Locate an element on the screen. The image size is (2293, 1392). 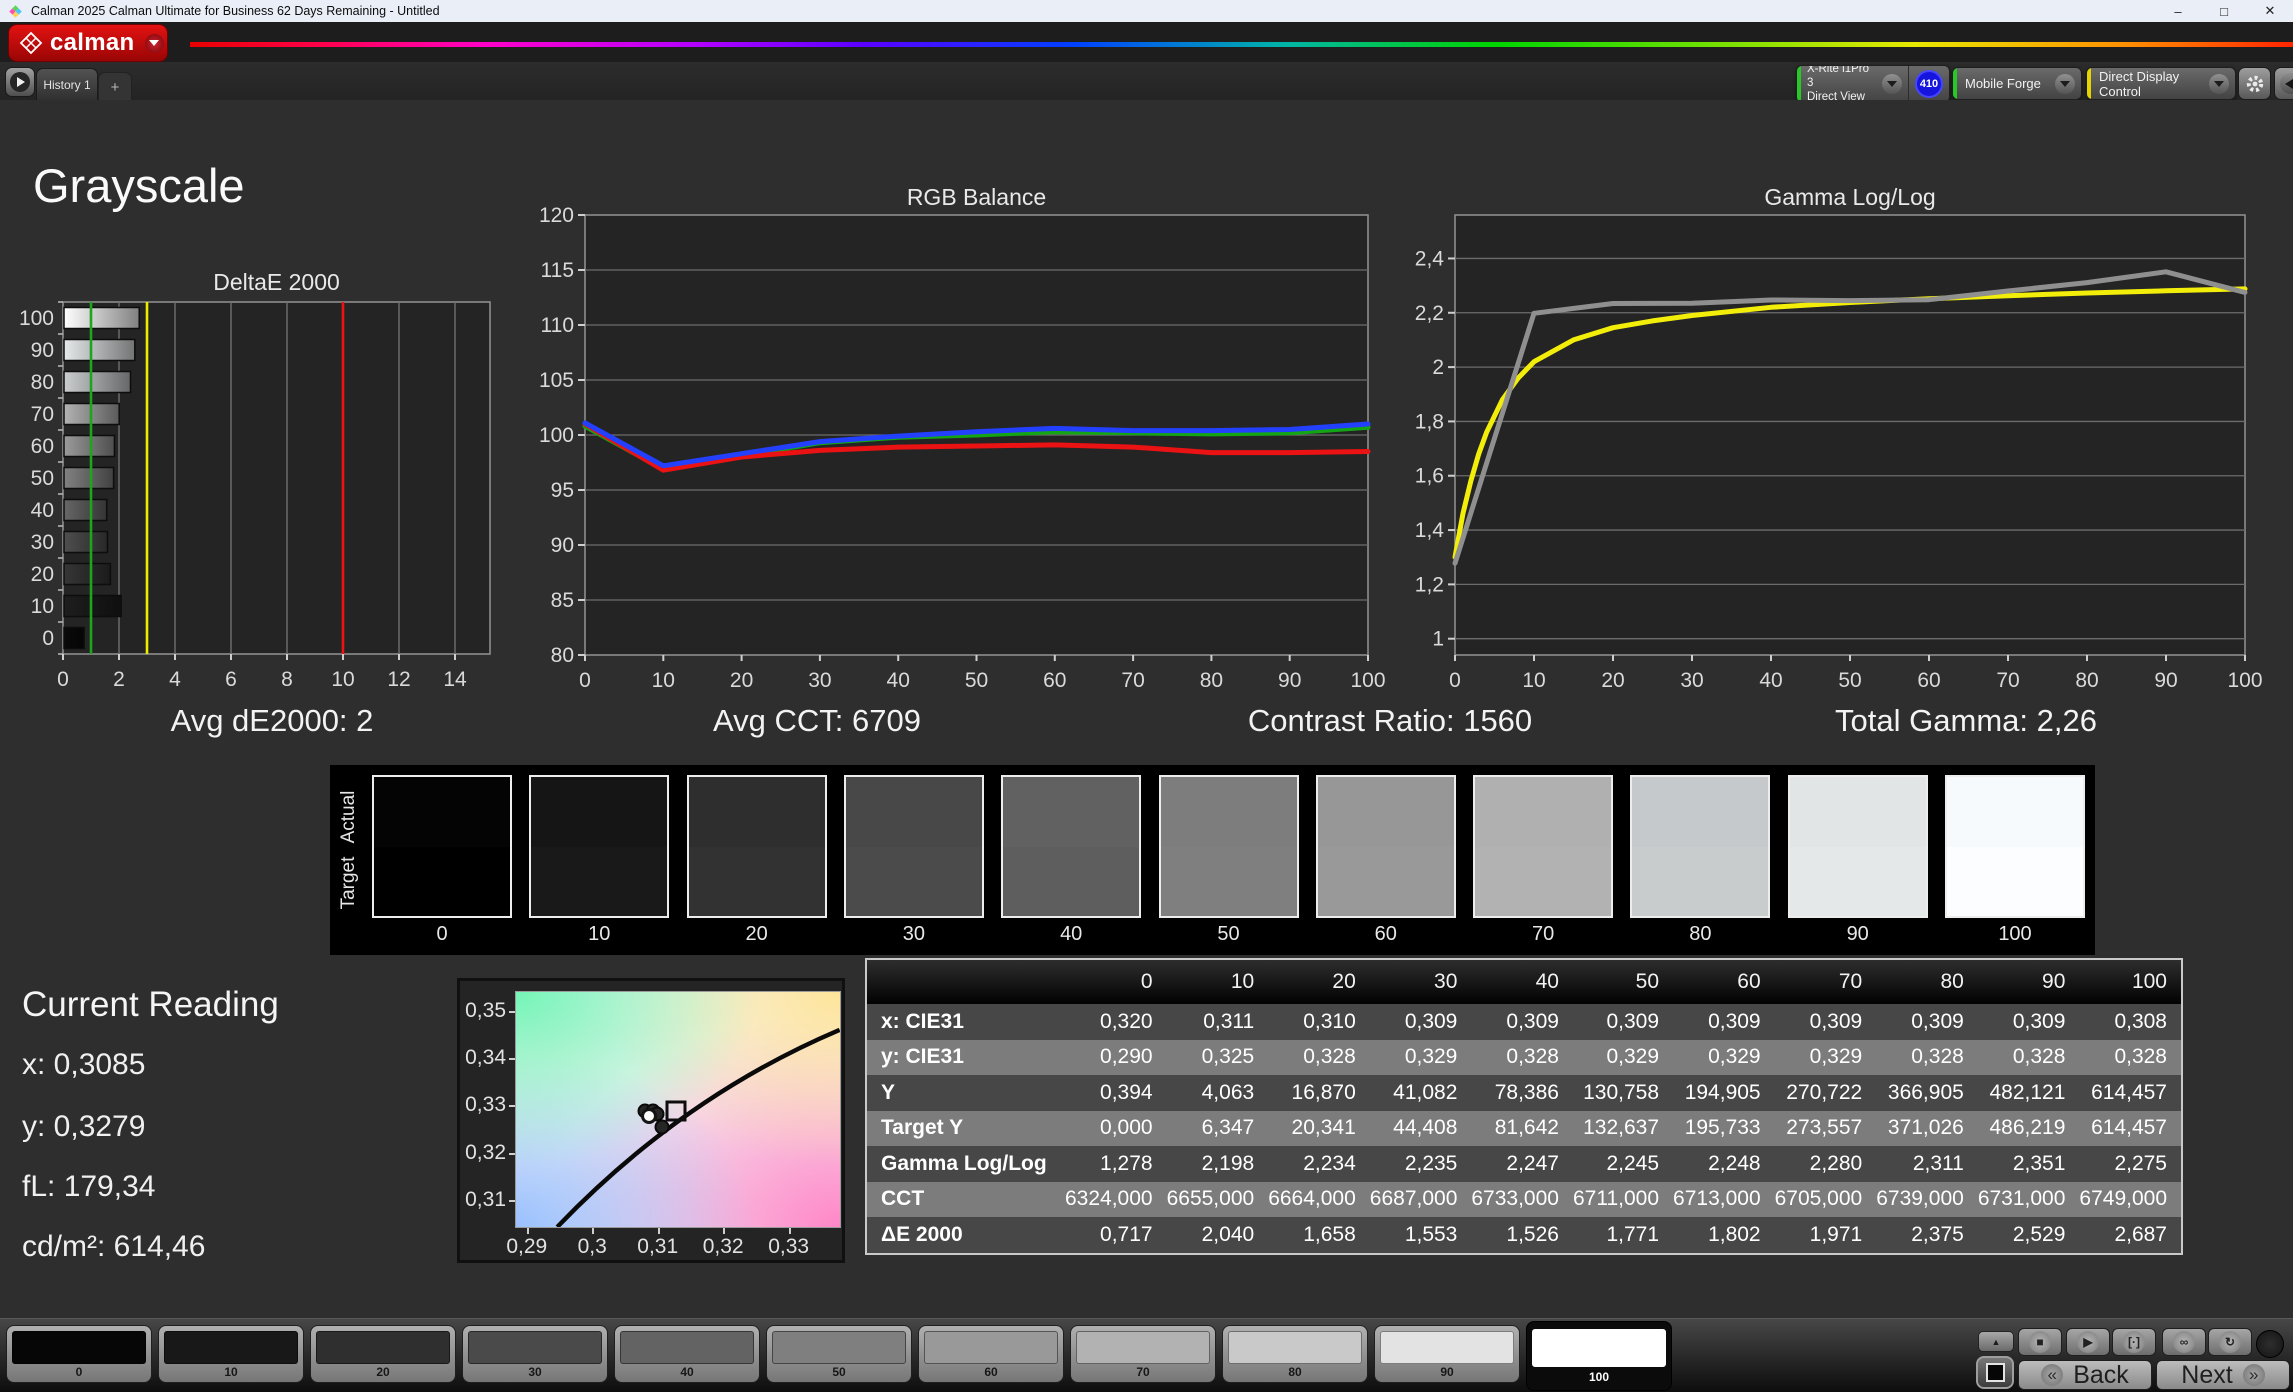
tick-label: 0,31 is located at coordinates (485, 1199).